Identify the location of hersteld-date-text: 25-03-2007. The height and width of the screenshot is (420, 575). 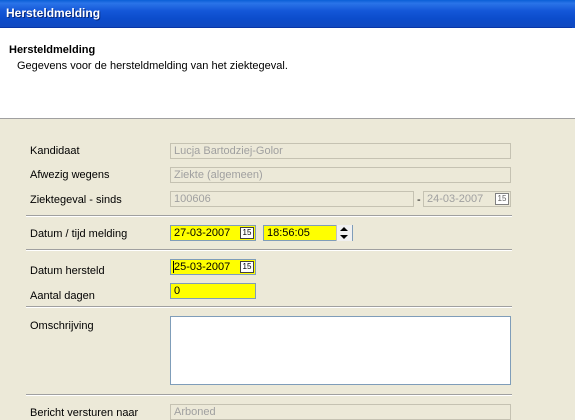
(202, 267).